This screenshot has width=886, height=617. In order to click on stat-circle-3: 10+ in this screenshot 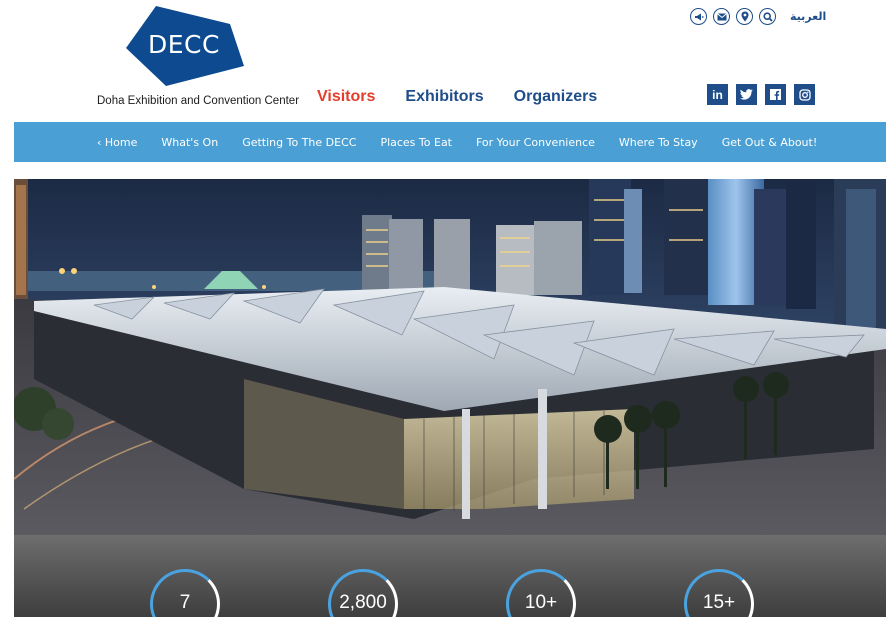, I will do `click(541, 593)`.